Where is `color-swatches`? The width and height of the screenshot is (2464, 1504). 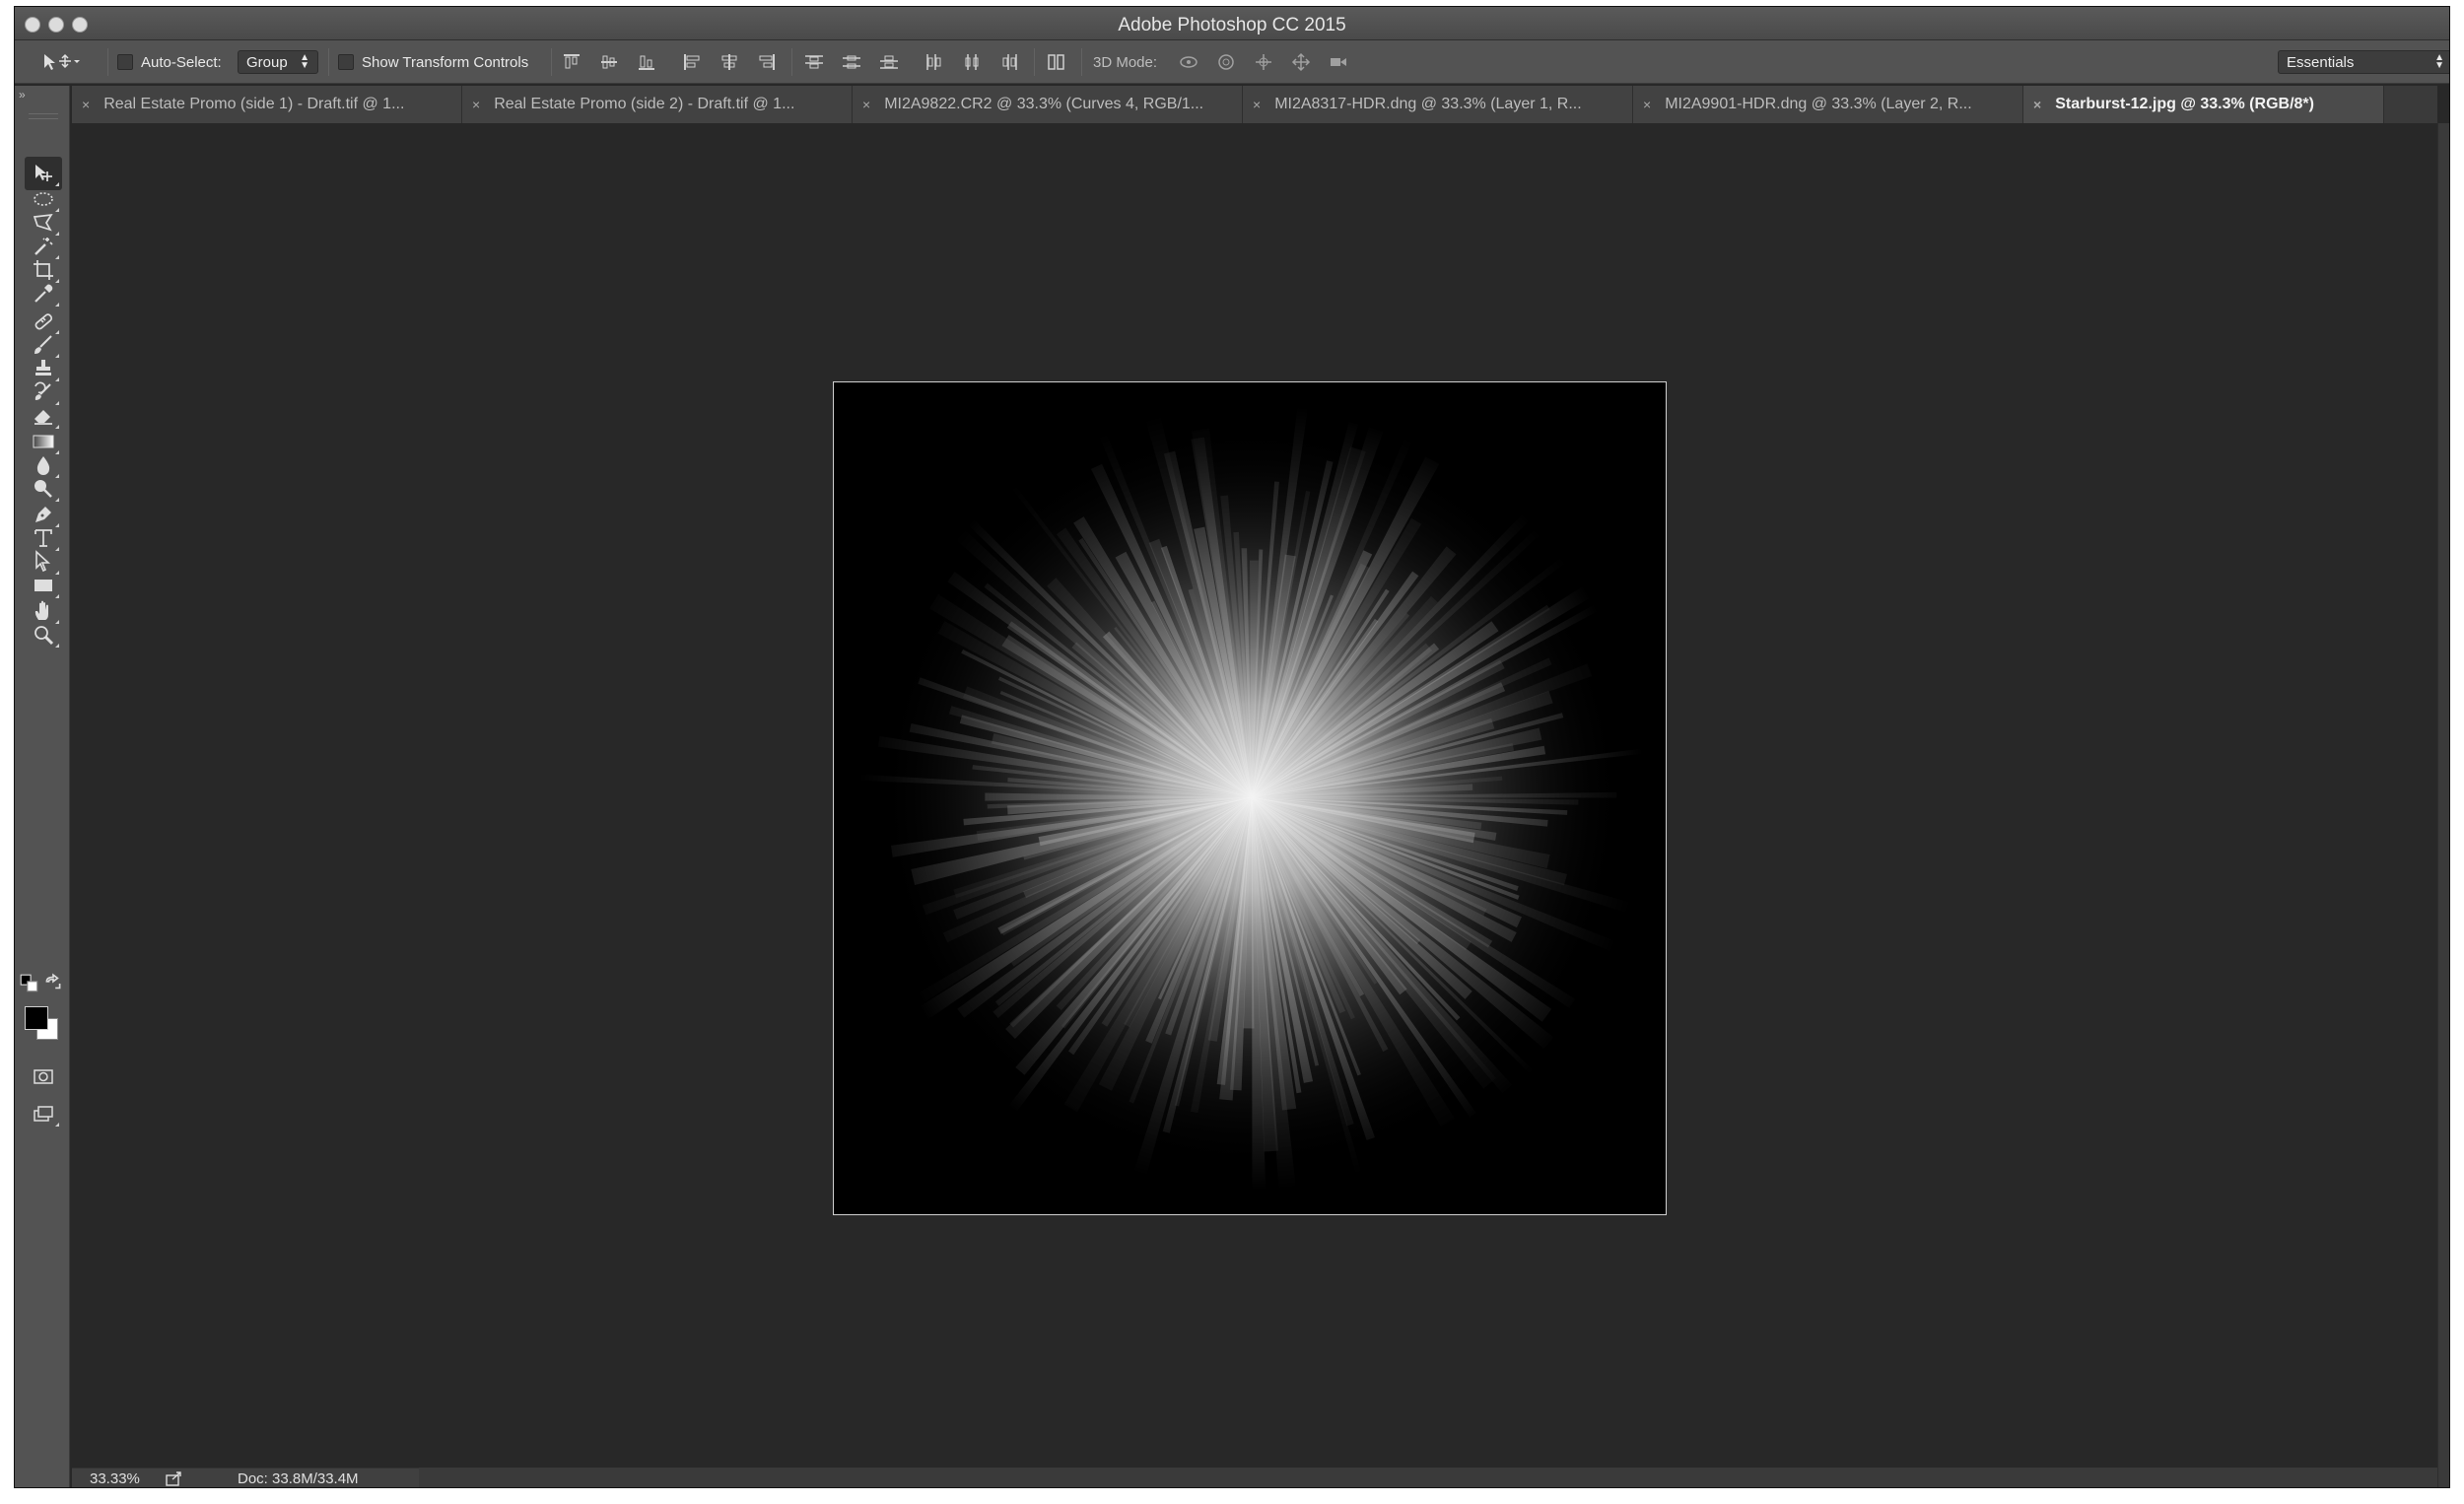 color-swatches is located at coordinates (42, 1024).